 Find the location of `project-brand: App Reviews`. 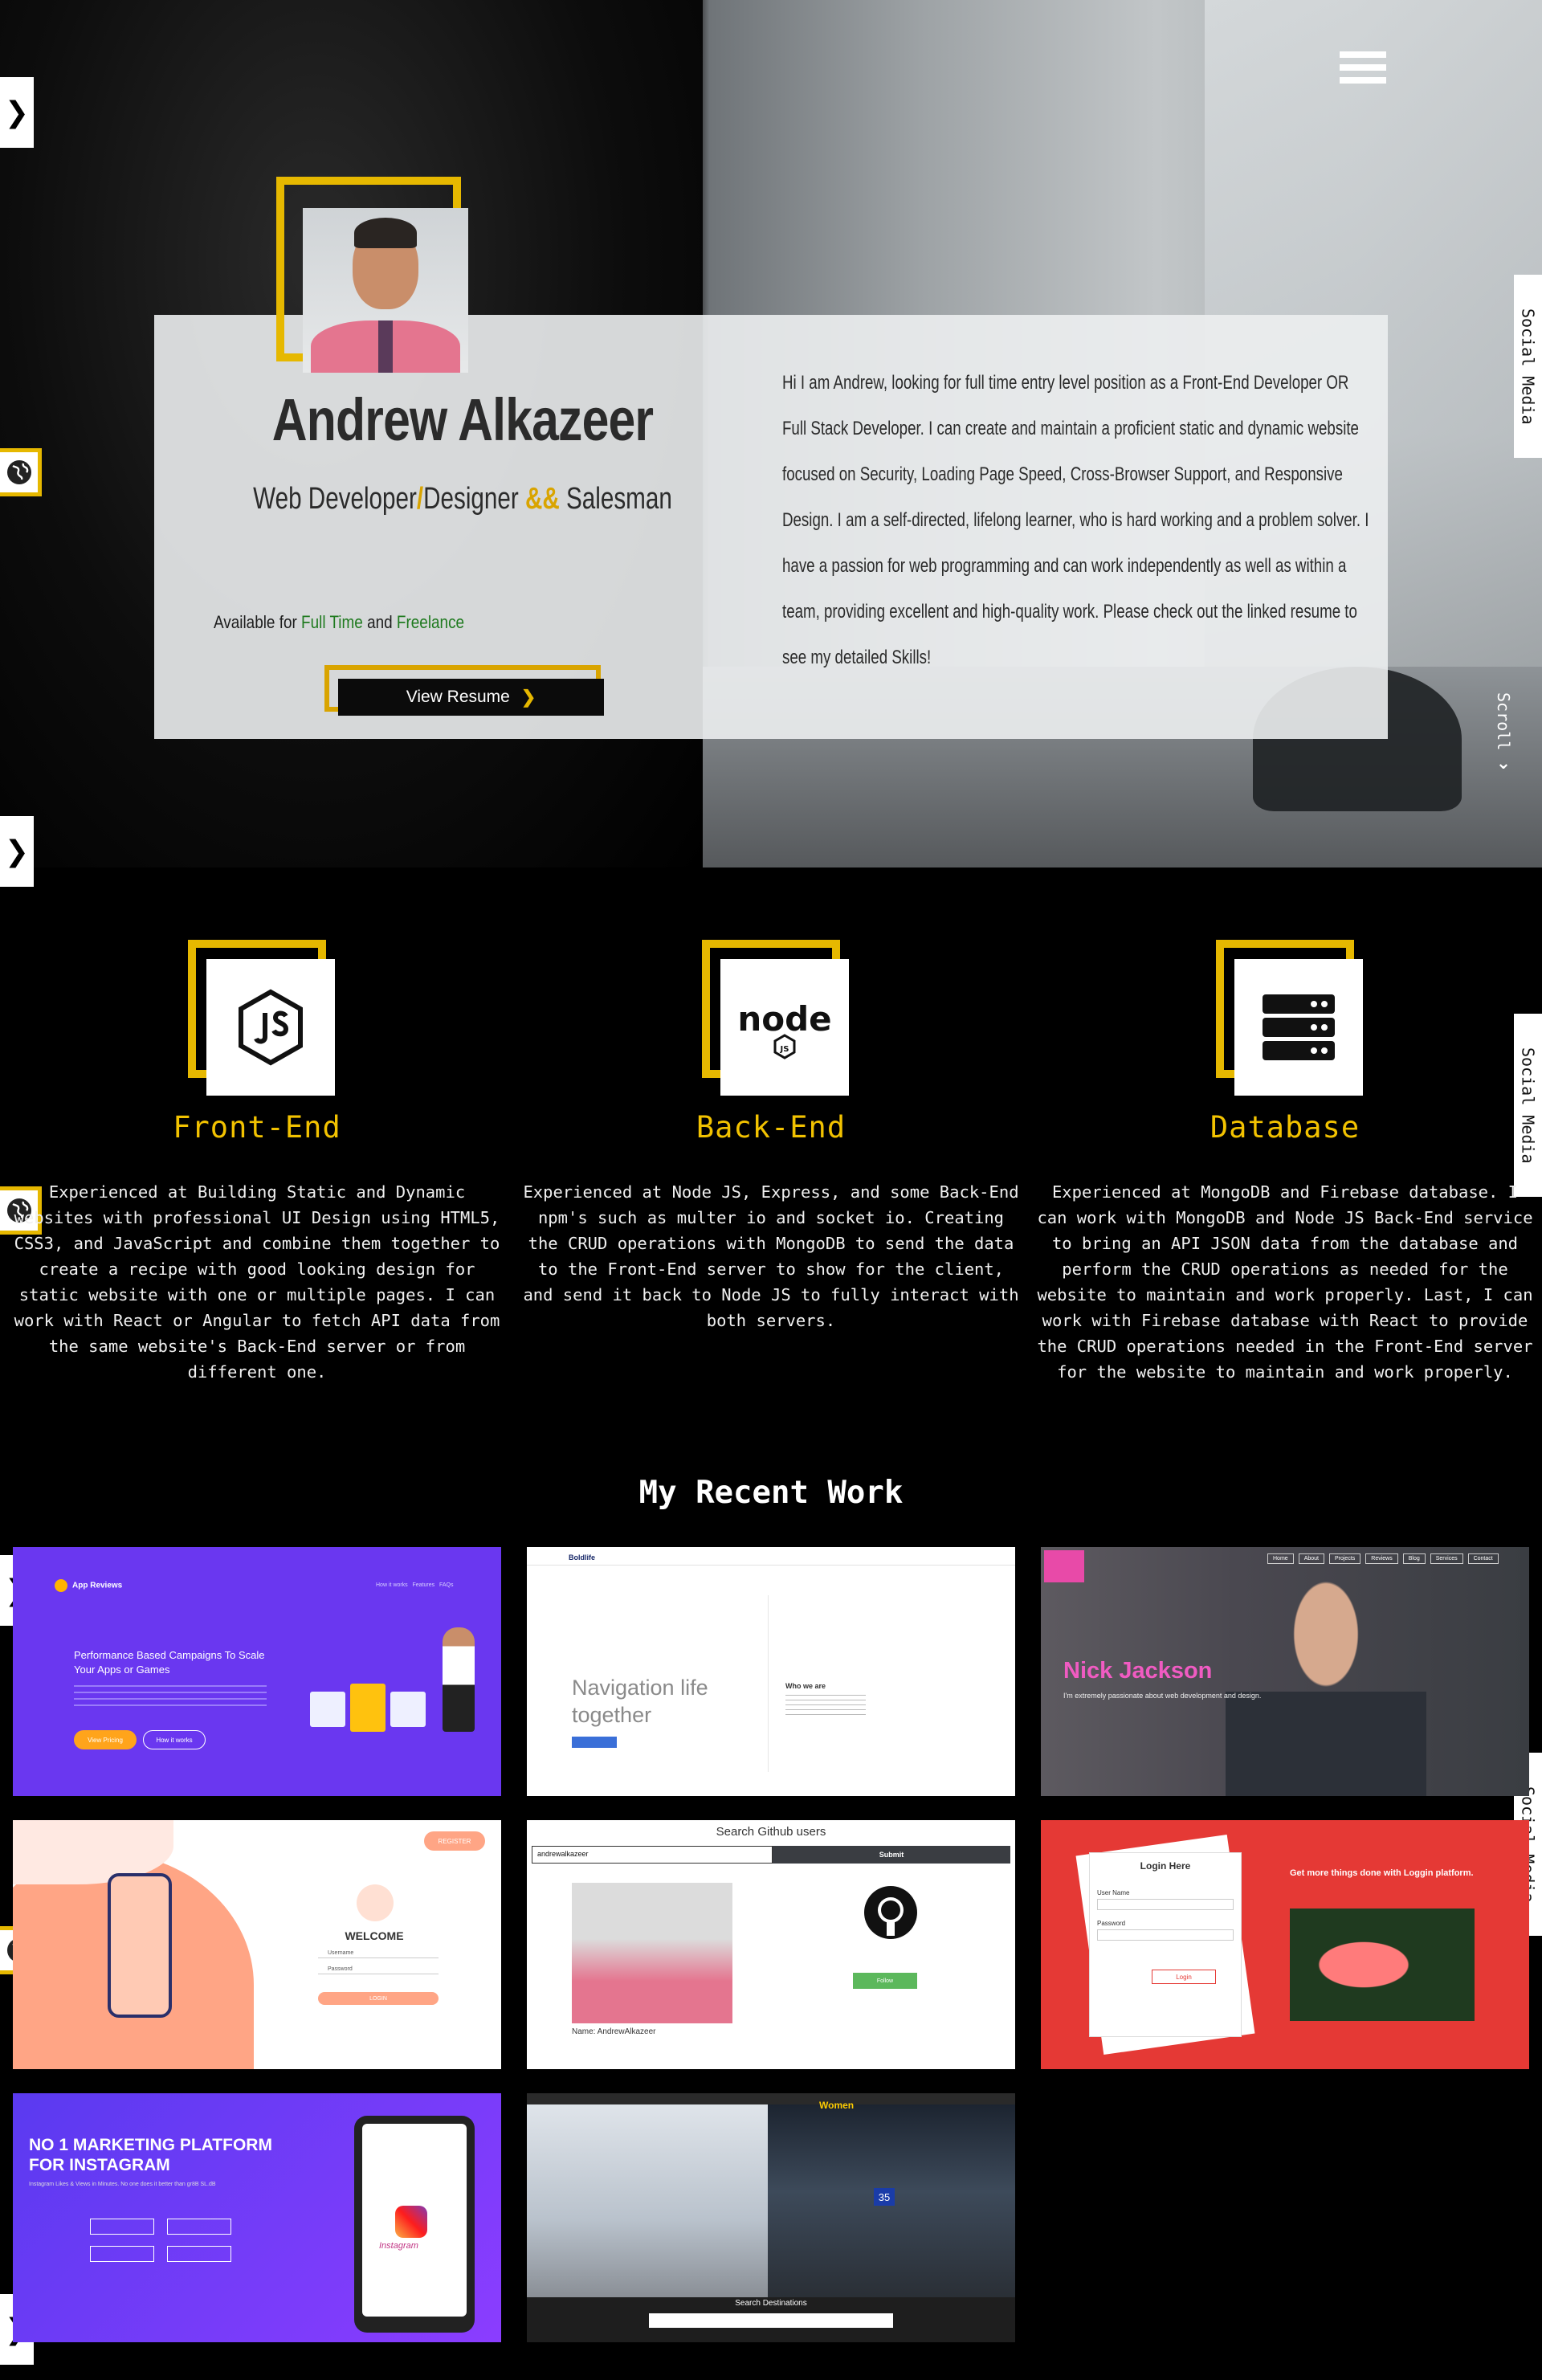

project-brand: App Reviews is located at coordinates (88, 1585).